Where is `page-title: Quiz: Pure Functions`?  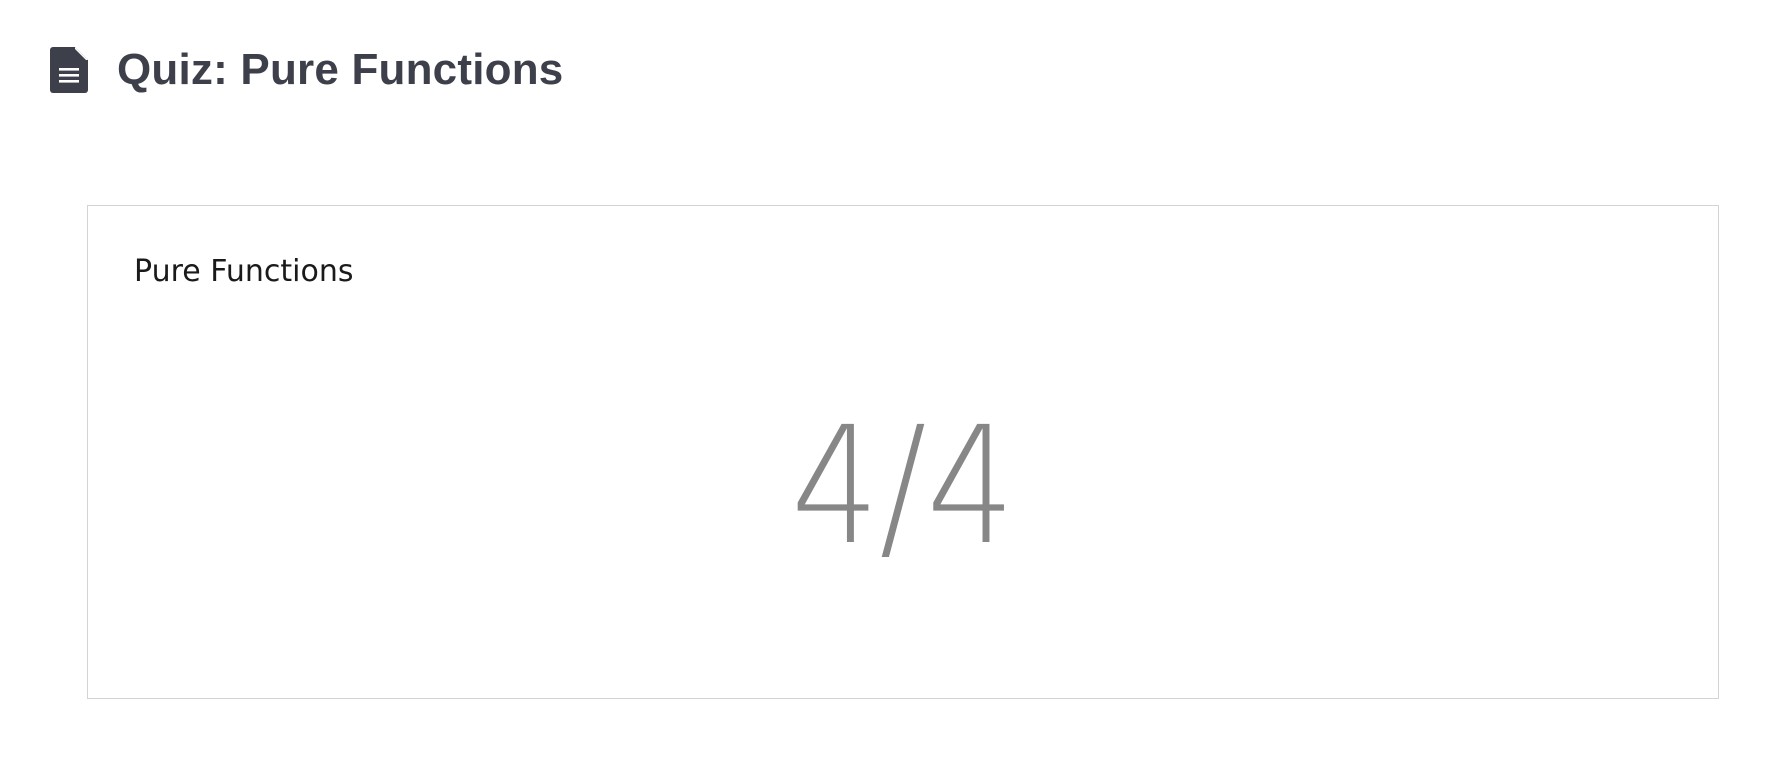
page-title: Quiz: Pure Functions is located at coordinates (340, 69).